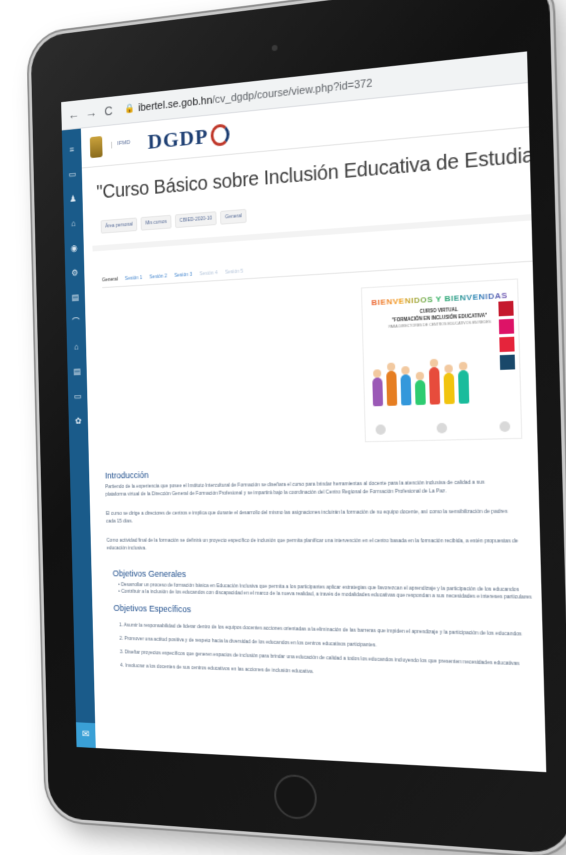 The height and width of the screenshot is (855, 566). Describe the element at coordinates (183, 275) in the screenshot. I see `tab-sesion-3: Sesión 3` at that location.